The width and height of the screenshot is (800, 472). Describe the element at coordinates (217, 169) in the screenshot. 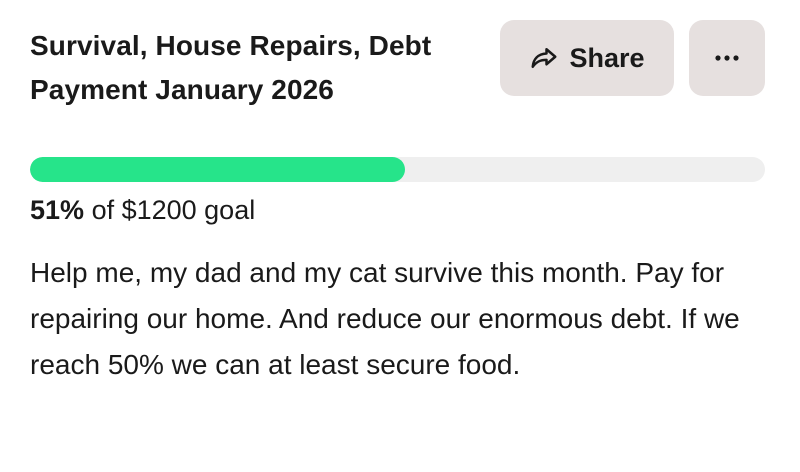

I see `progress-bar-fill` at that location.